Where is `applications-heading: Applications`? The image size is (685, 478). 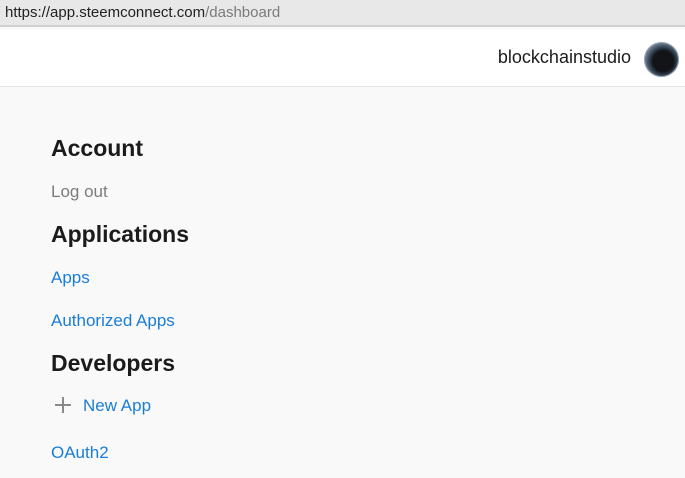 applications-heading: Applications is located at coordinates (120, 234).